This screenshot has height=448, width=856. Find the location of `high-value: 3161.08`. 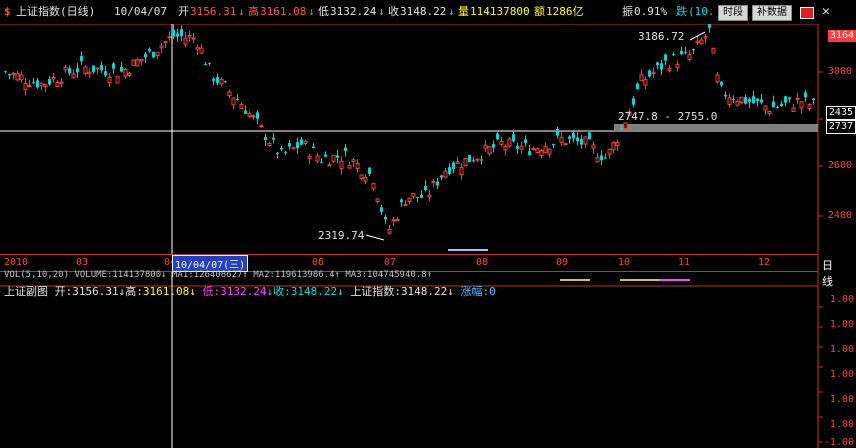

high-value: 3161.08 is located at coordinates (283, 11).